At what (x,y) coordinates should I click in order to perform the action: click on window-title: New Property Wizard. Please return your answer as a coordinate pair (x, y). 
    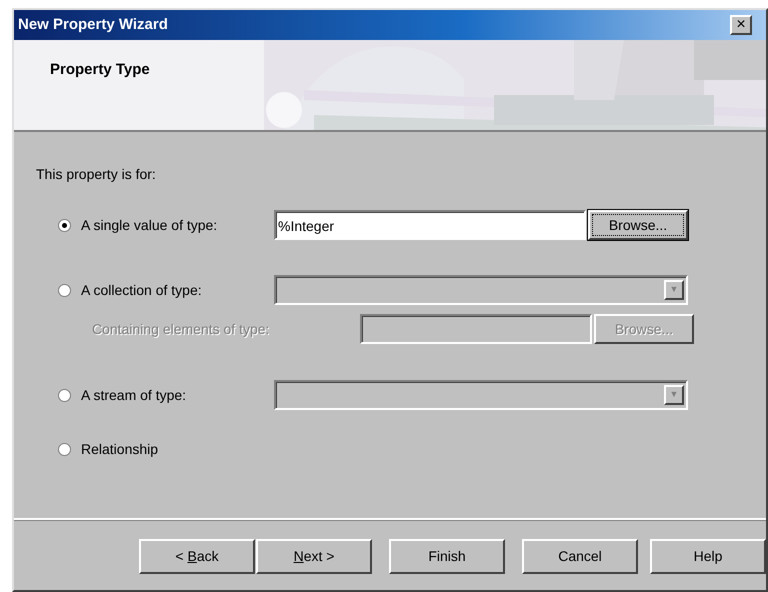
    Looking at the image, I should click on (93, 24).